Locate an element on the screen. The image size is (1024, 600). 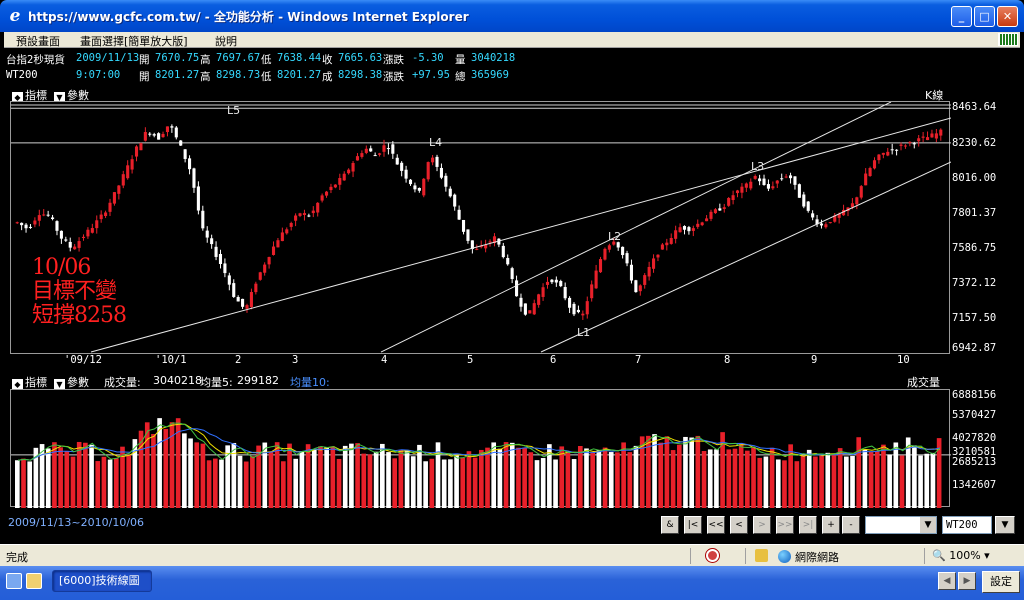
taskbar-next-button: ▶ is located at coordinates (967, 581).